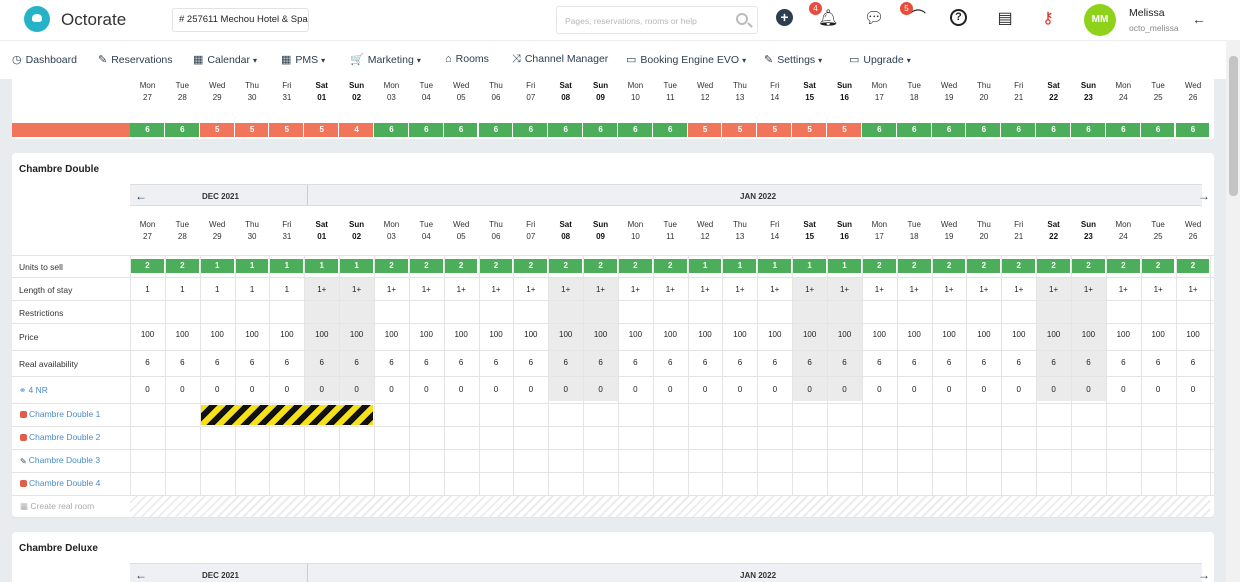 The width and height of the screenshot is (1240, 582). I want to click on prev-month-arrow-icon: ←, so click(141, 196).